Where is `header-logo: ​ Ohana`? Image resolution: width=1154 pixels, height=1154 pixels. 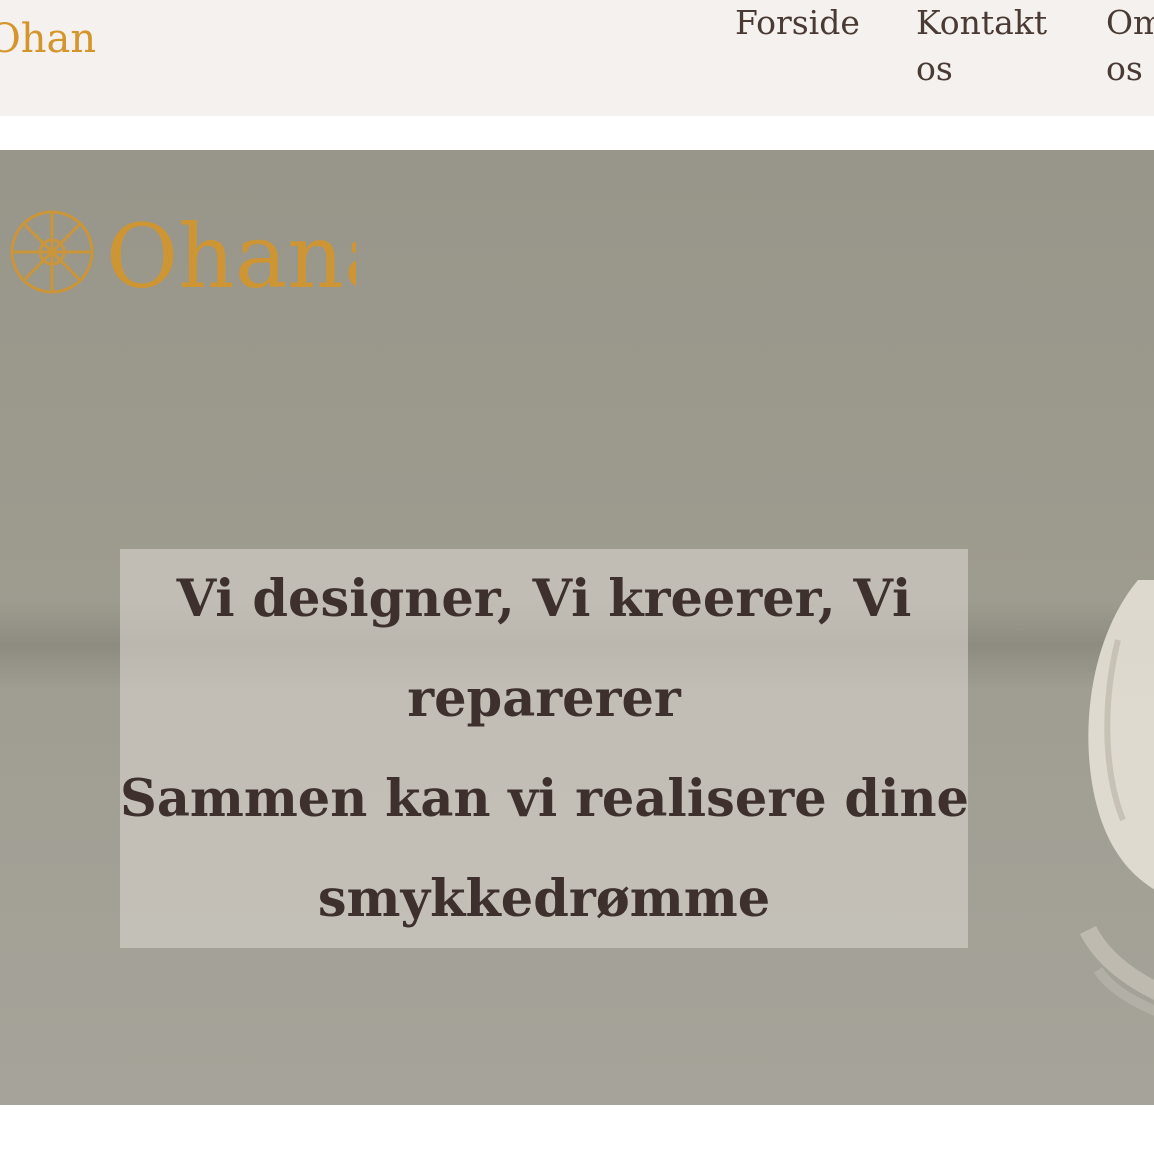
header-logo: ​ Ohana is located at coordinates (60, 34).